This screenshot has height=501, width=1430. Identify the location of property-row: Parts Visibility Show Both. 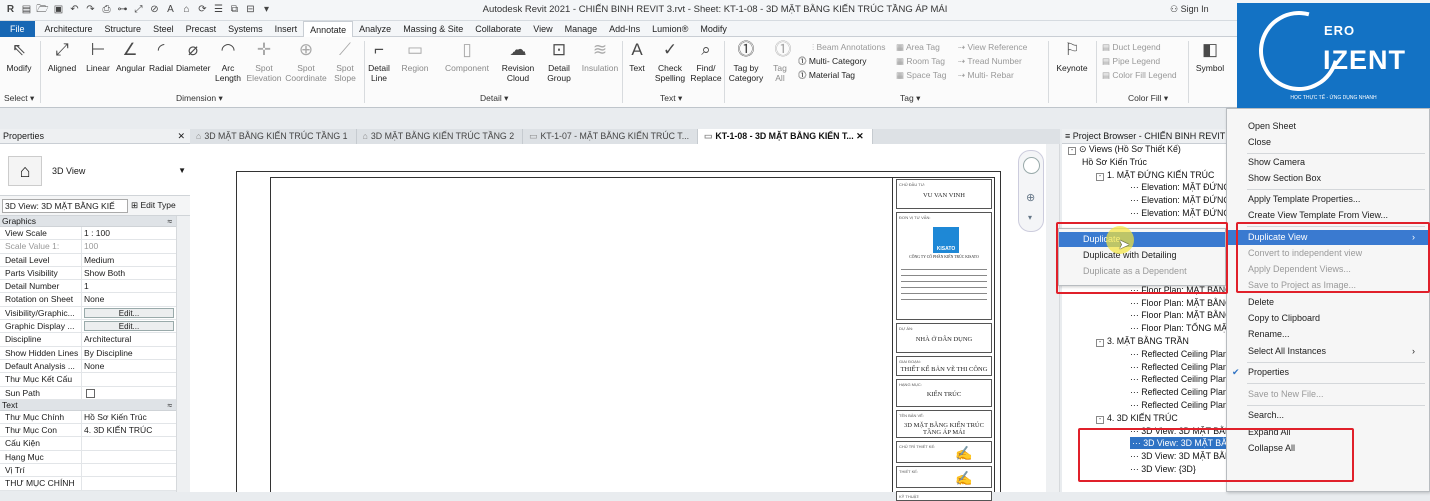
(88, 273).